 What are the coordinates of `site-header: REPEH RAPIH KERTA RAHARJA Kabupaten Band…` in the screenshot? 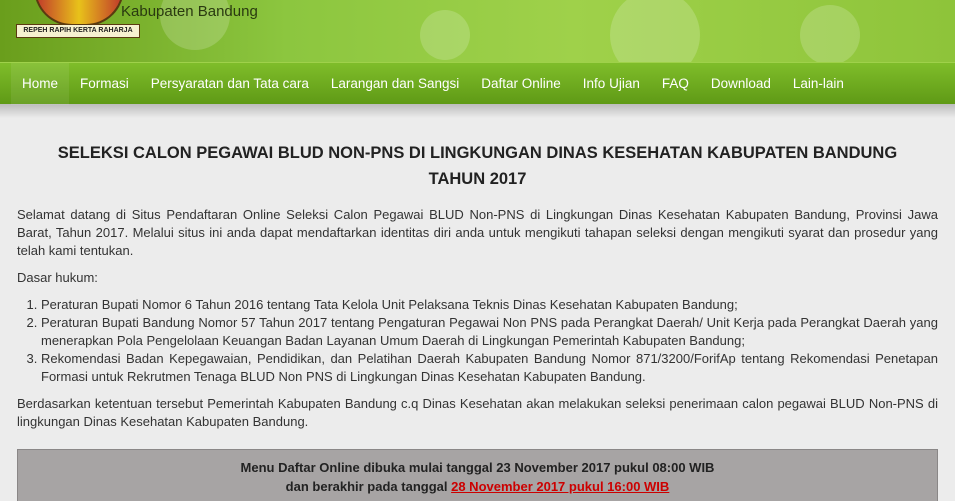 It's located at (477, 31).